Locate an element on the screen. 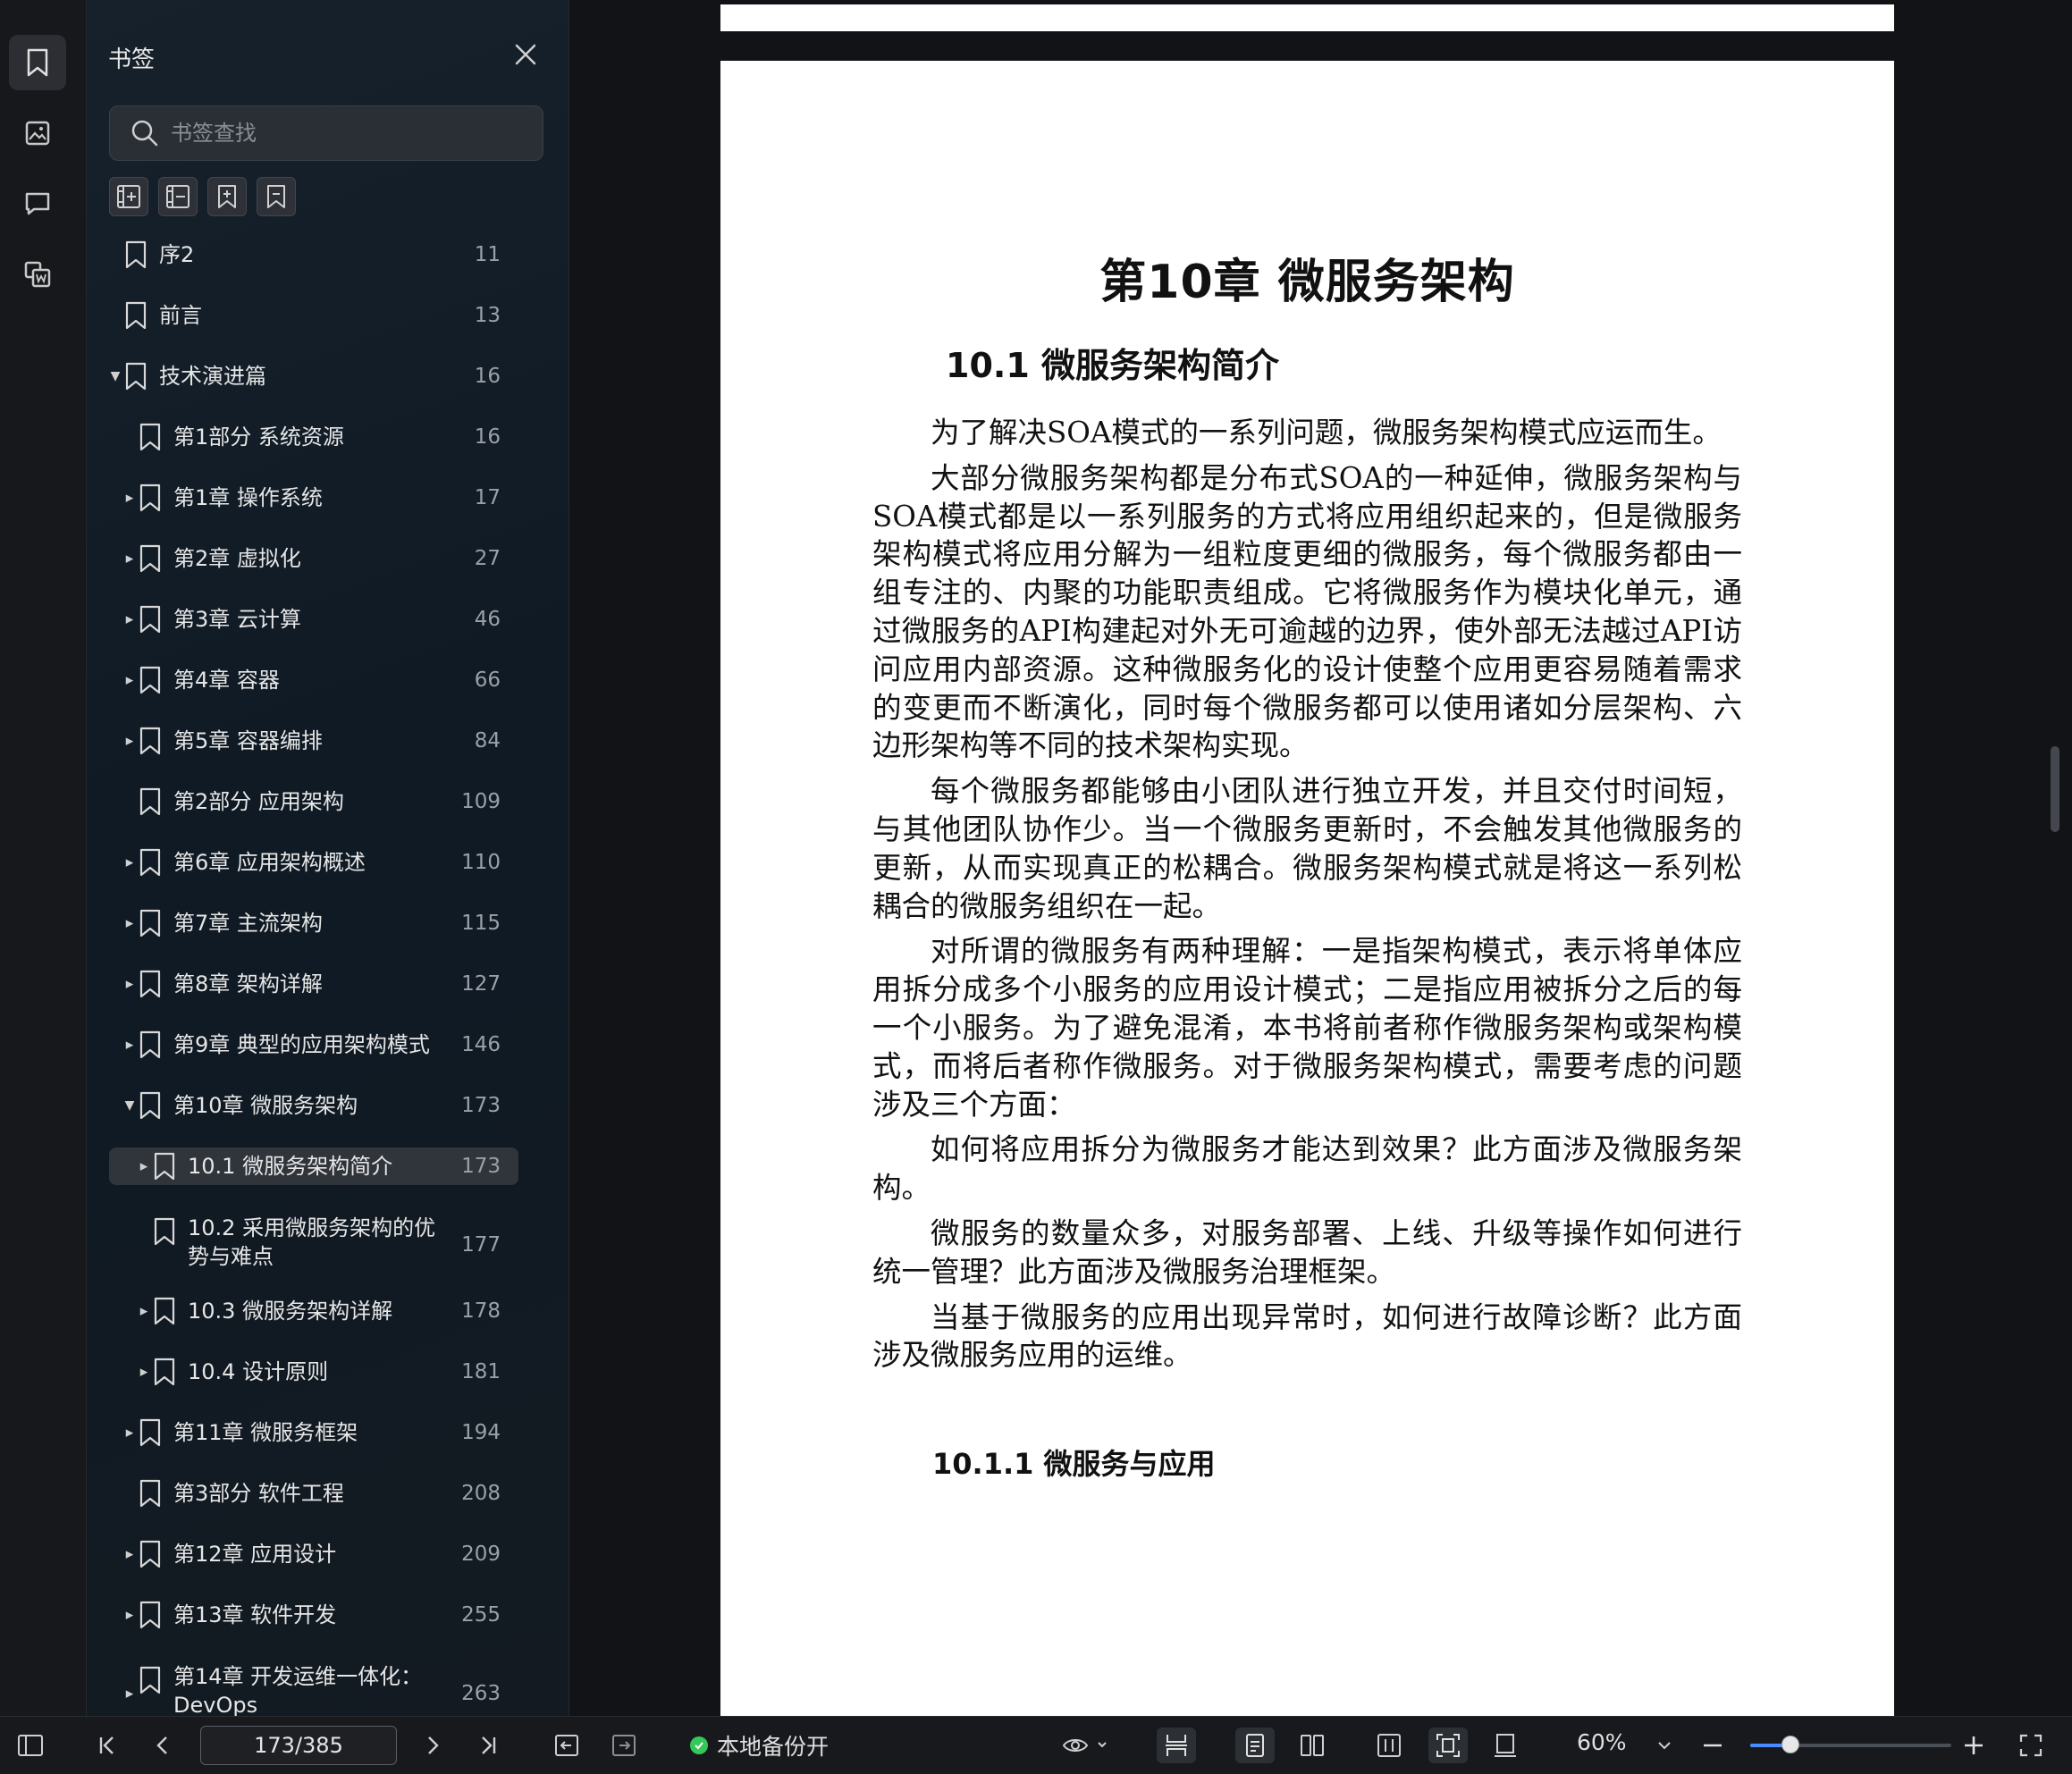 This screenshot has height=1774, width=2072. add-bookmark-button is located at coordinates (227, 197).